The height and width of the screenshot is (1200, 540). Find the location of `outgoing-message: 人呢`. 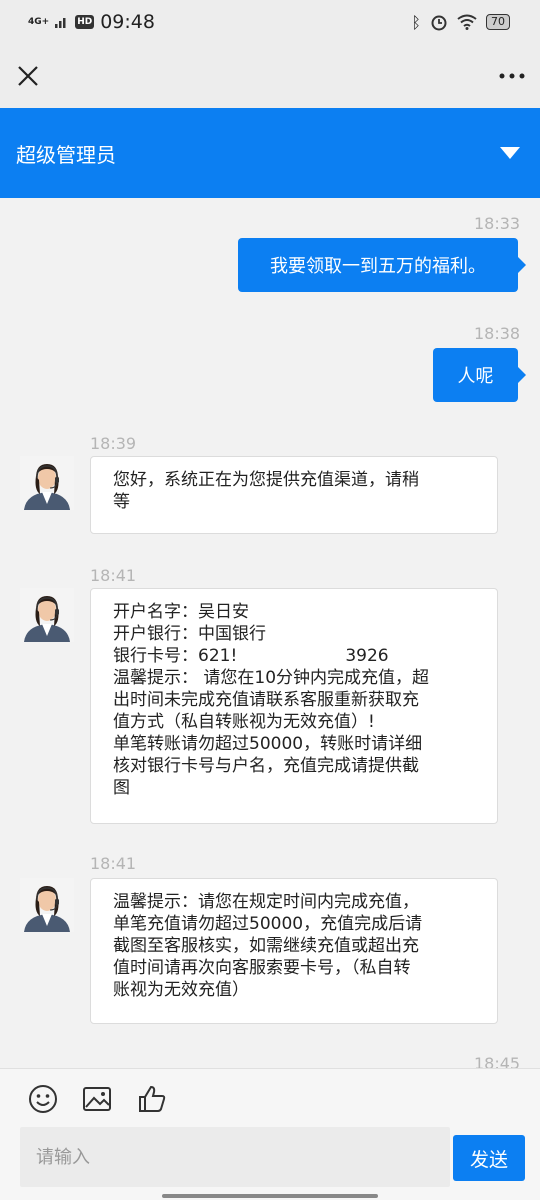

outgoing-message: 人呢 is located at coordinates (479, 375).